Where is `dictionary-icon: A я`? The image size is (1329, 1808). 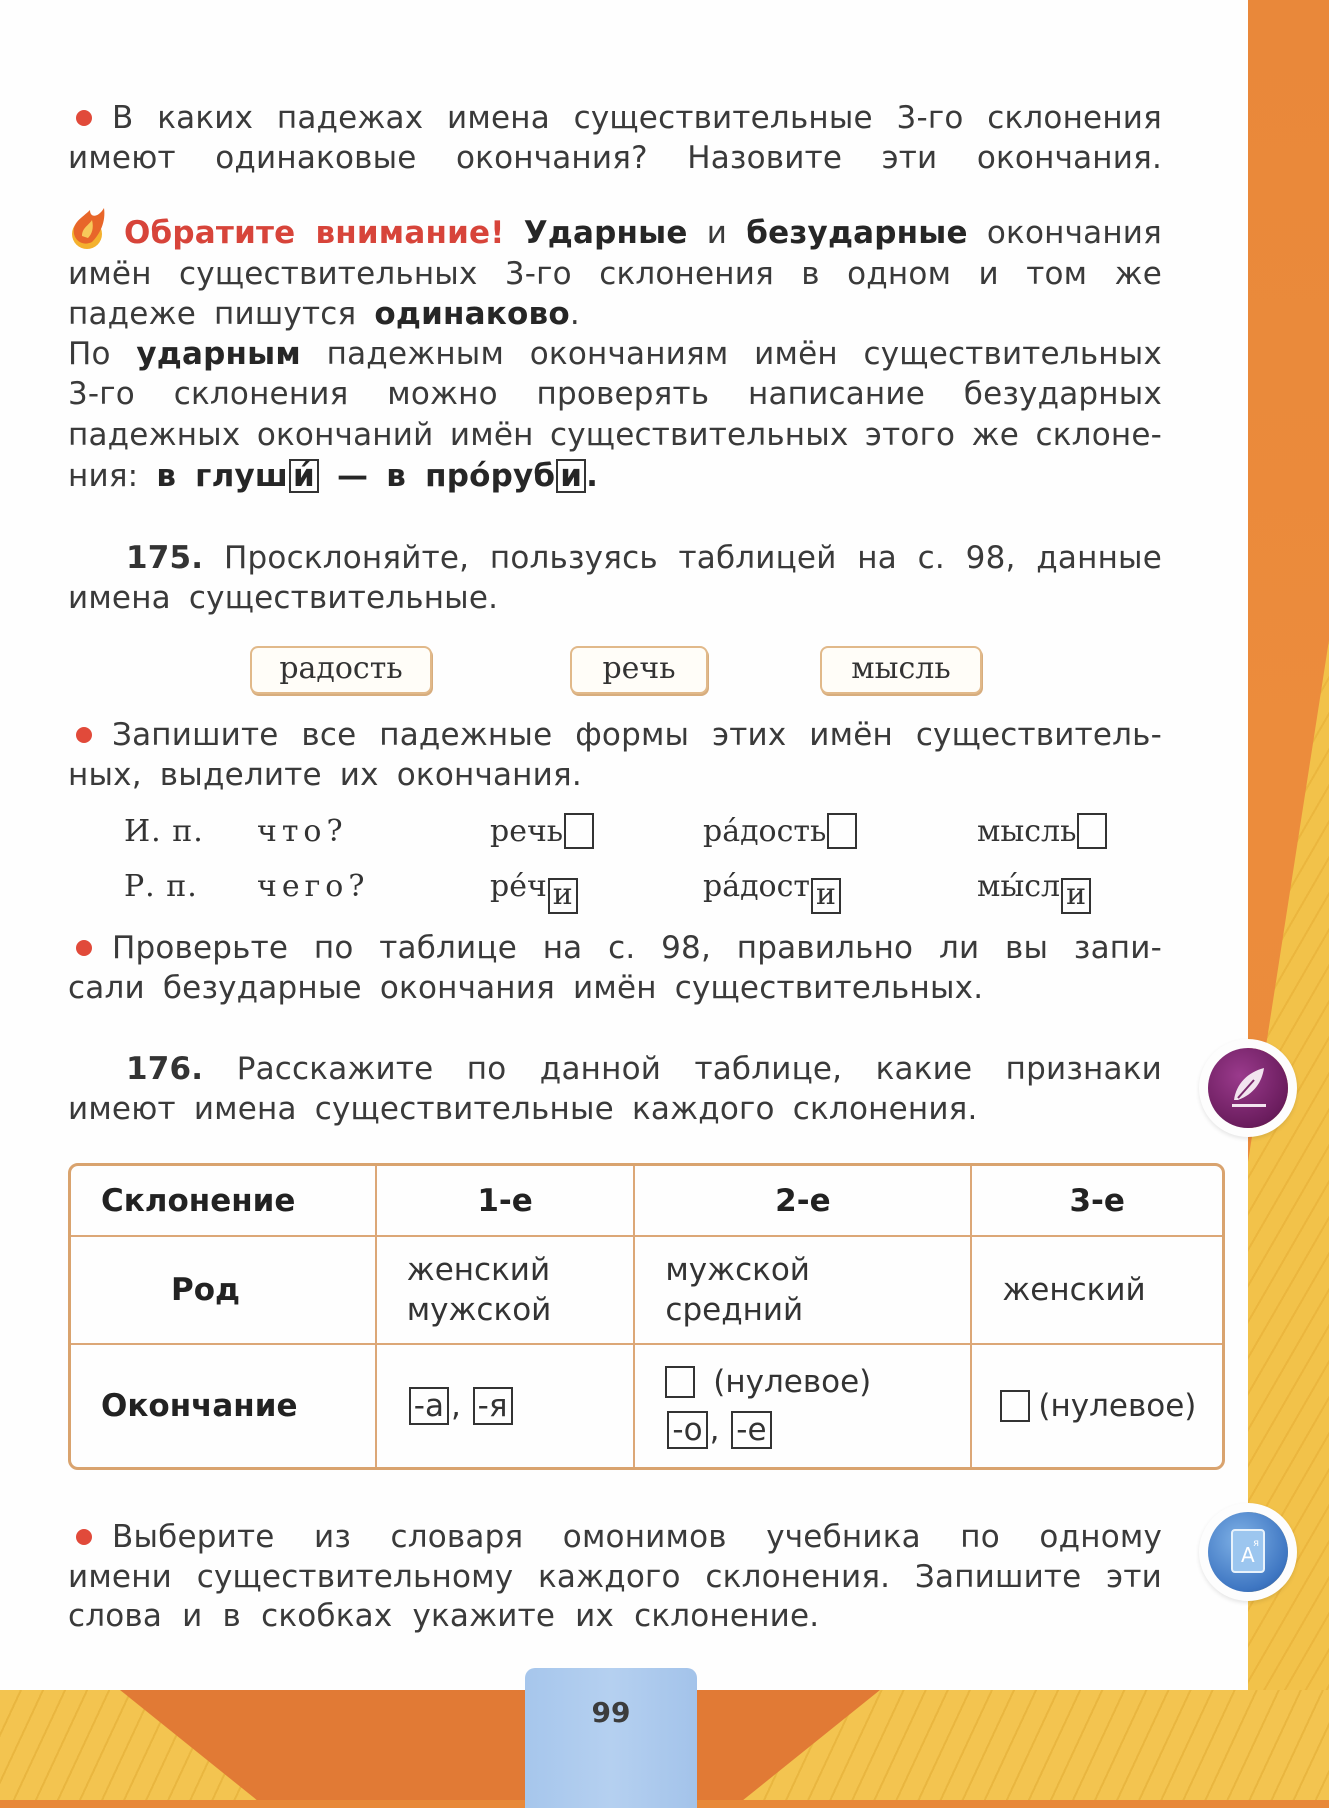 dictionary-icon: A я is located at coordinates (1248, 1552).